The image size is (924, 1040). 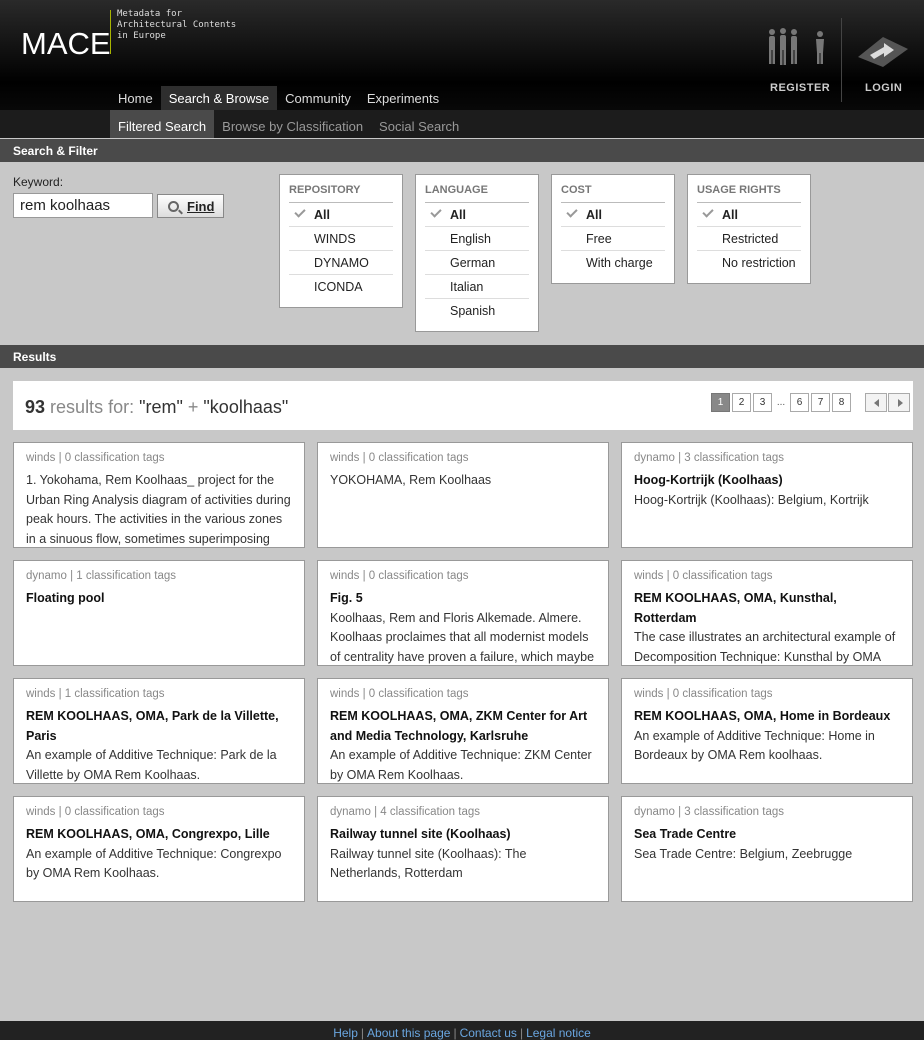 I want to click on register-people-icon, so click(x=796, y=48).